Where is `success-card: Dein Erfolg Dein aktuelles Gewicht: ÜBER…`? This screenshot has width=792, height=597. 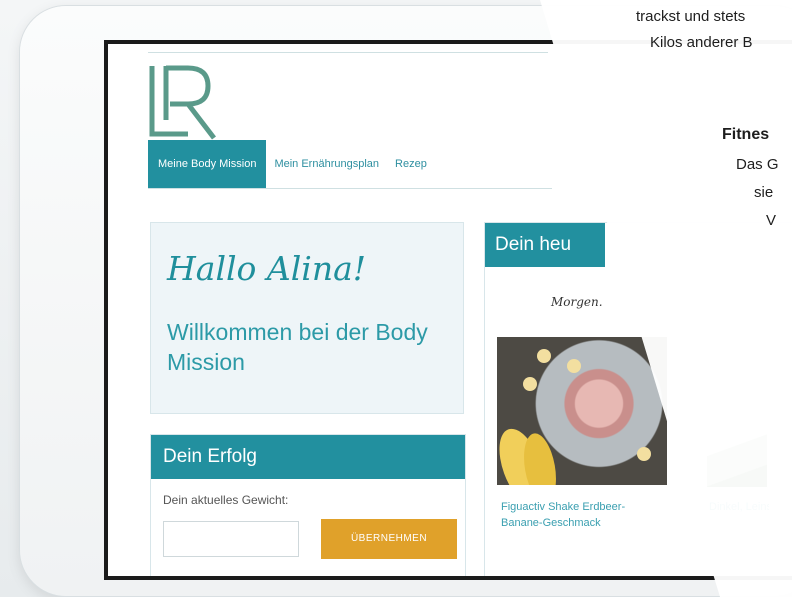 success-card: Dein Erfolg Dein aktuelles Gewicht: ÜBER… is located at coordinates (308, 505).